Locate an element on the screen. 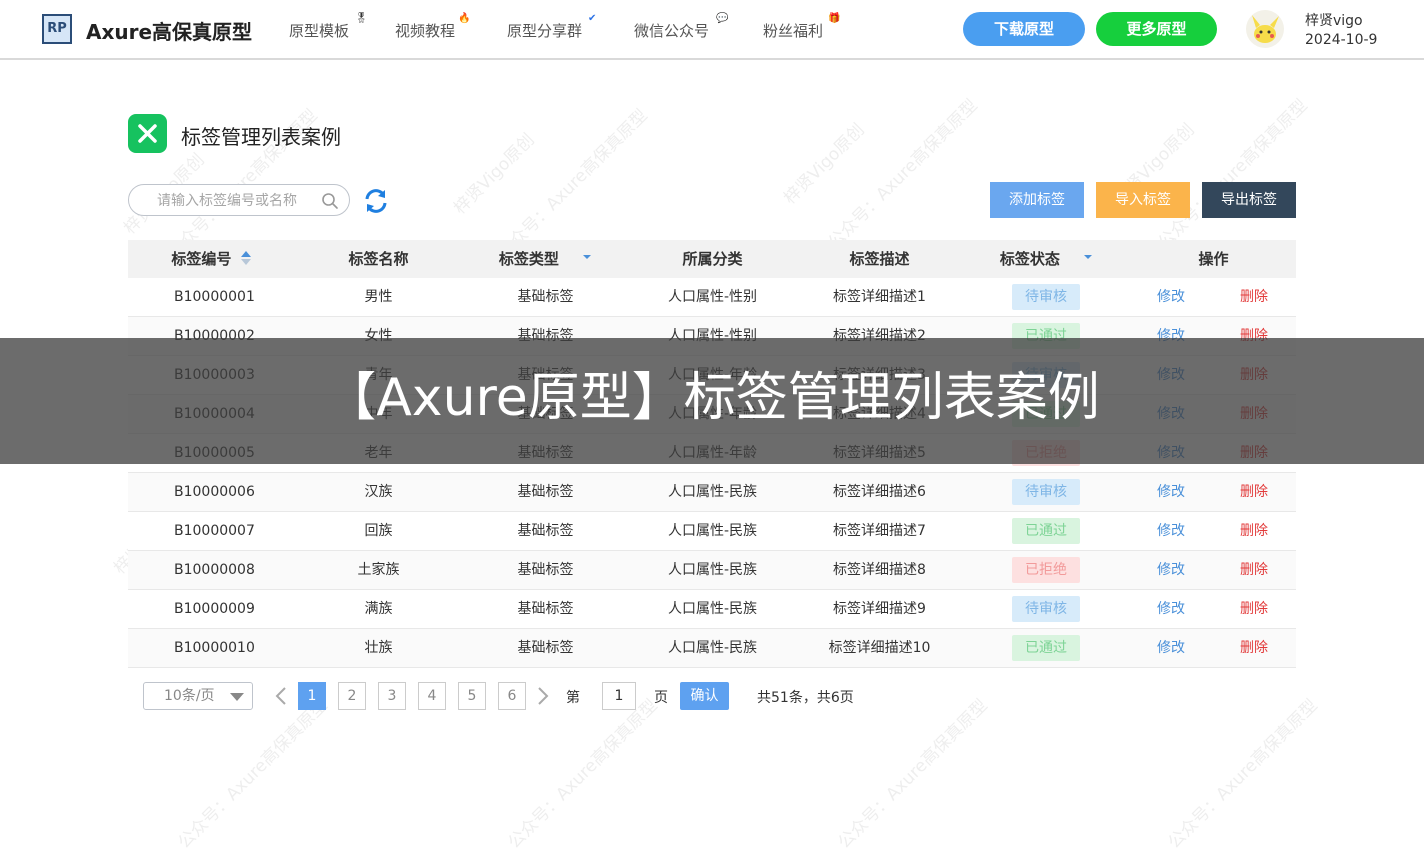  column-header-id: 标签编号 is located at coordinates (211, 259).